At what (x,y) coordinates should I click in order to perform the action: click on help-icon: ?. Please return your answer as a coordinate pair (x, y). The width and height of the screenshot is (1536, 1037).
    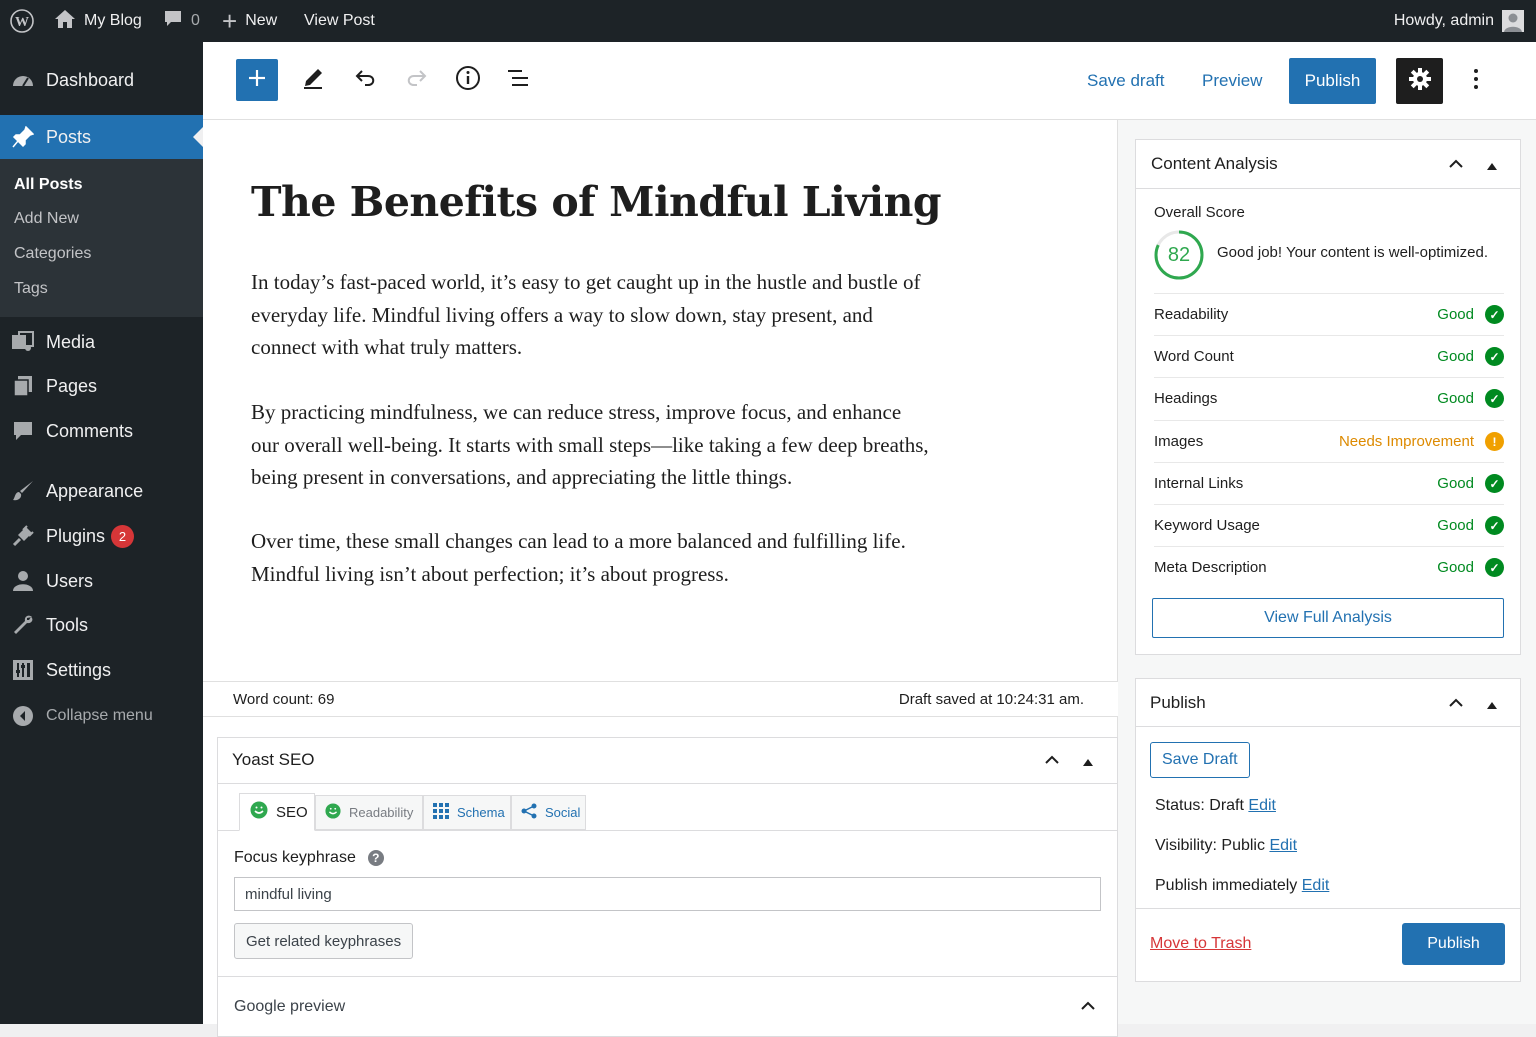
    Looking at the image, I should click on (375, 858).